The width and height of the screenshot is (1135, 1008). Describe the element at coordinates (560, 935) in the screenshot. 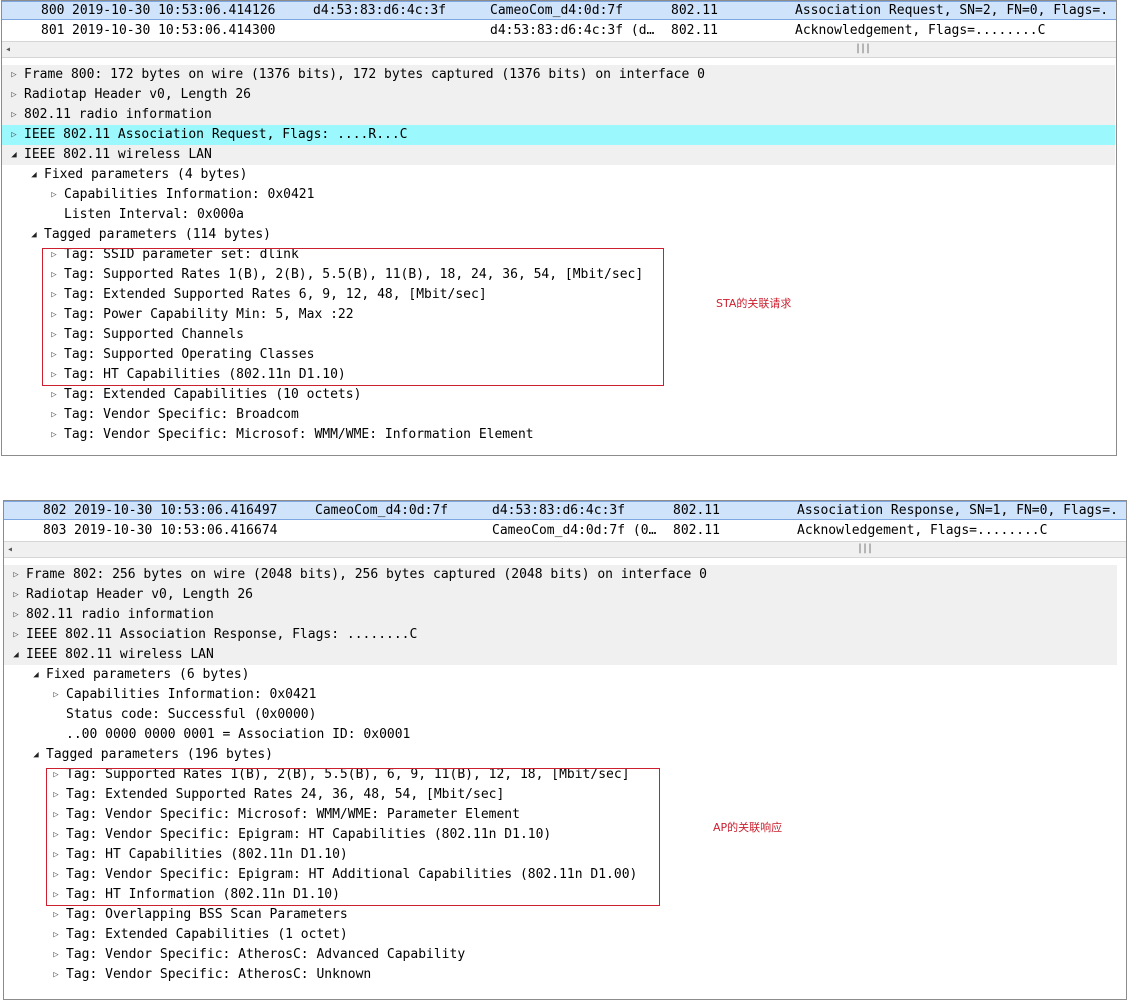

I see `tree-node: ▷ Tag: Extended Capabilities (1 octet)` at that location.